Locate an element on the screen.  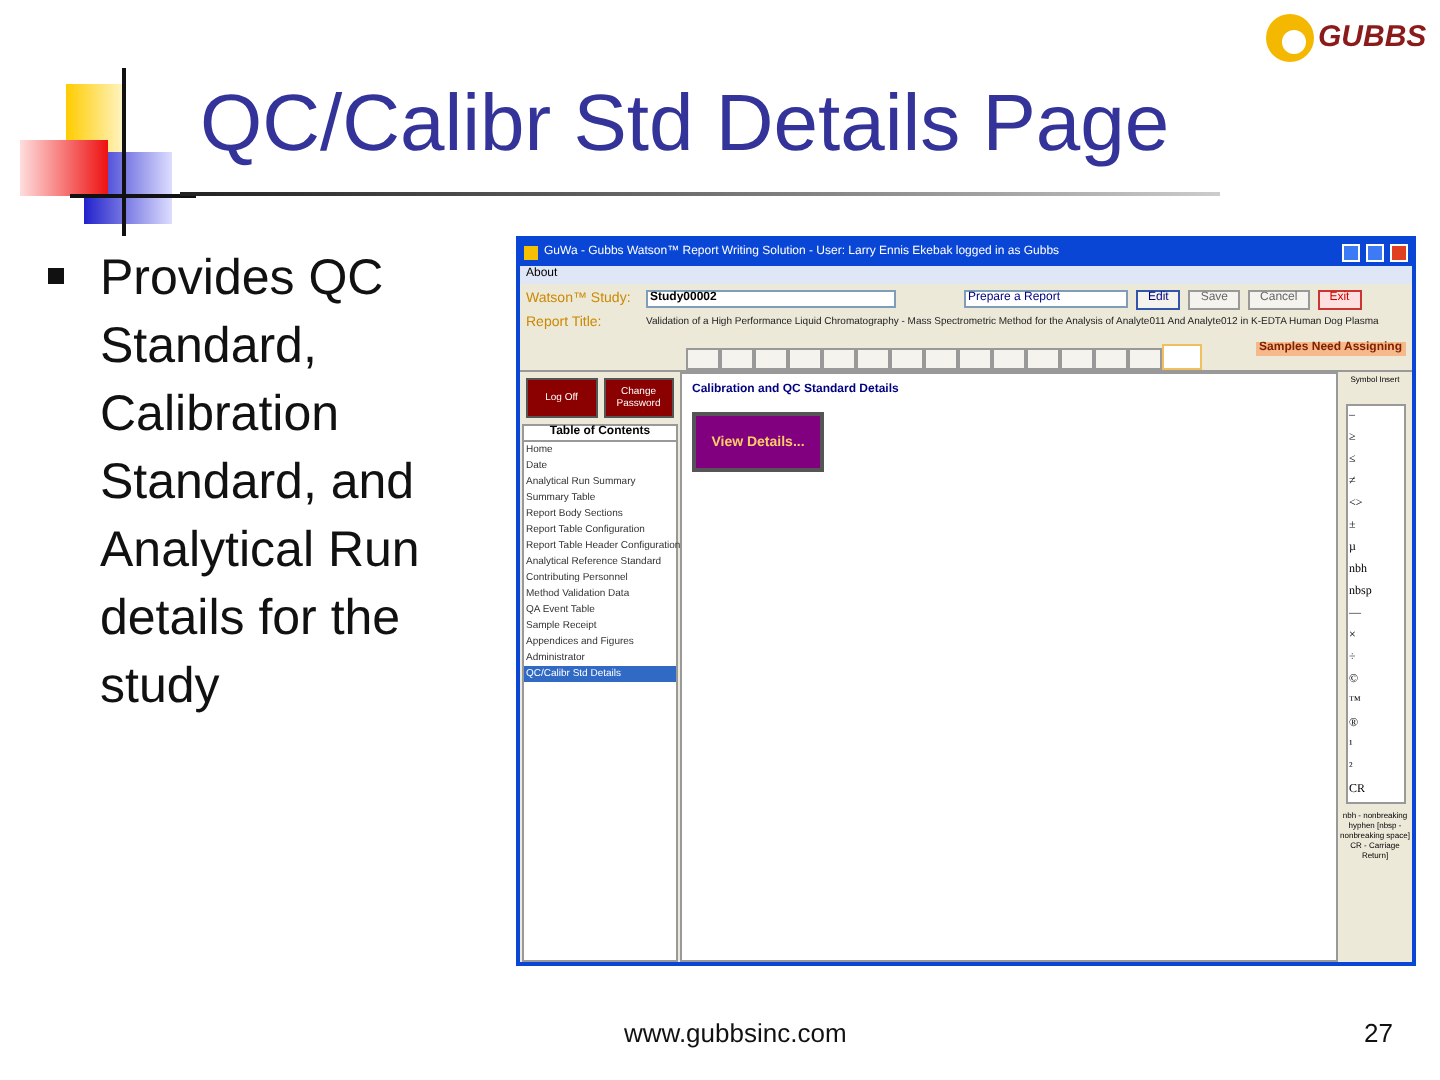
bullet-text: Provides QC Standard, Calibration Standard, and Analytical Run details for the study is located at coordinates (261, 483).